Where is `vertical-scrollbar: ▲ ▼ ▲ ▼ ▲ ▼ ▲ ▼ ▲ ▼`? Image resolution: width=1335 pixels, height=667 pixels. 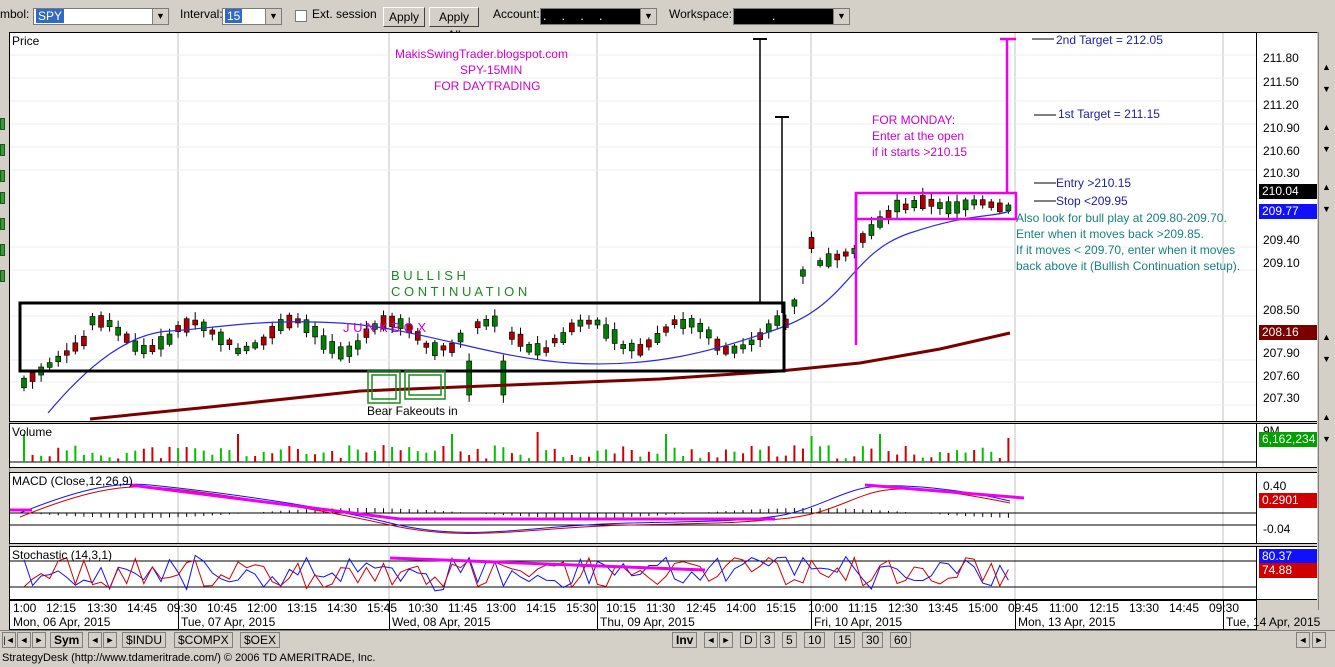 vertical-scrollbar: ▲ ▼ ▲ ▼ ▲ ▼ ▲ ▼ ▲ ▼ is located at coordinates (1326, 321).